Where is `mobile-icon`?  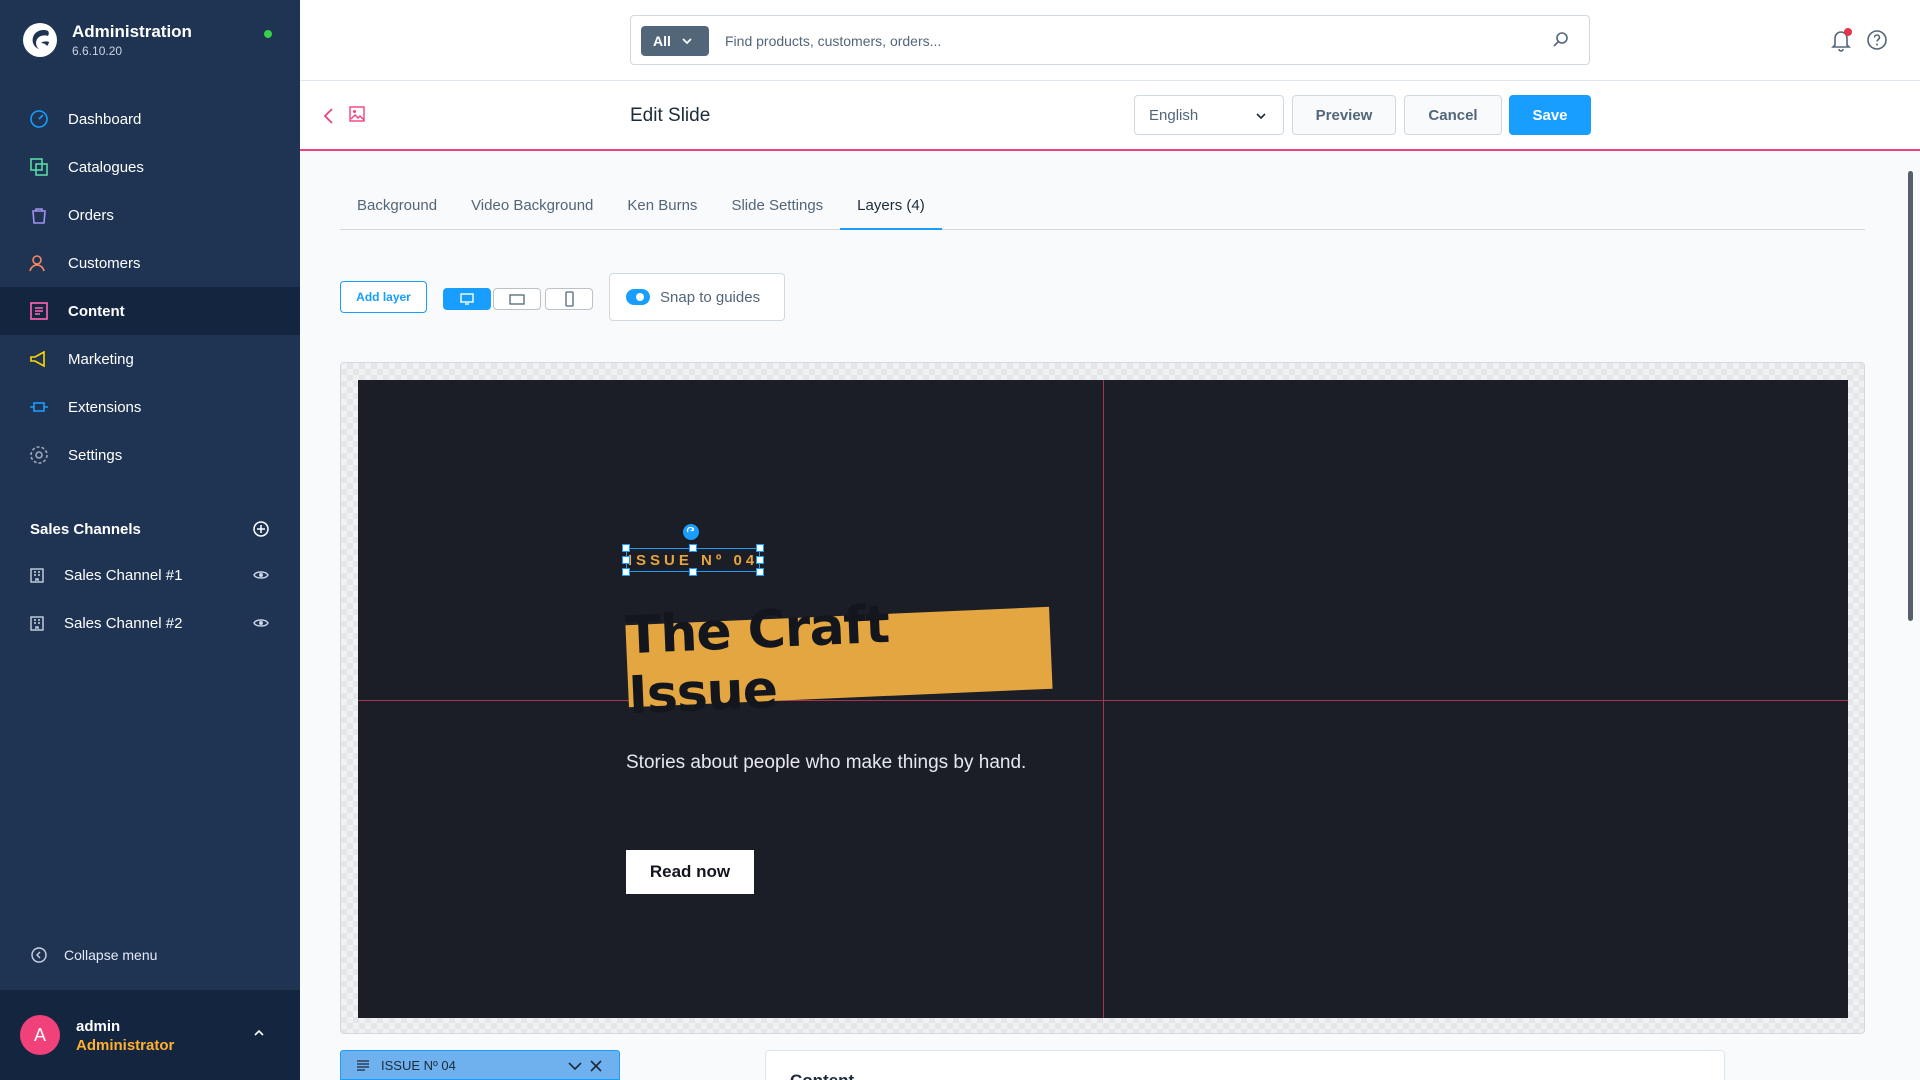
mobile-icon is located at coordinates (569, 299).